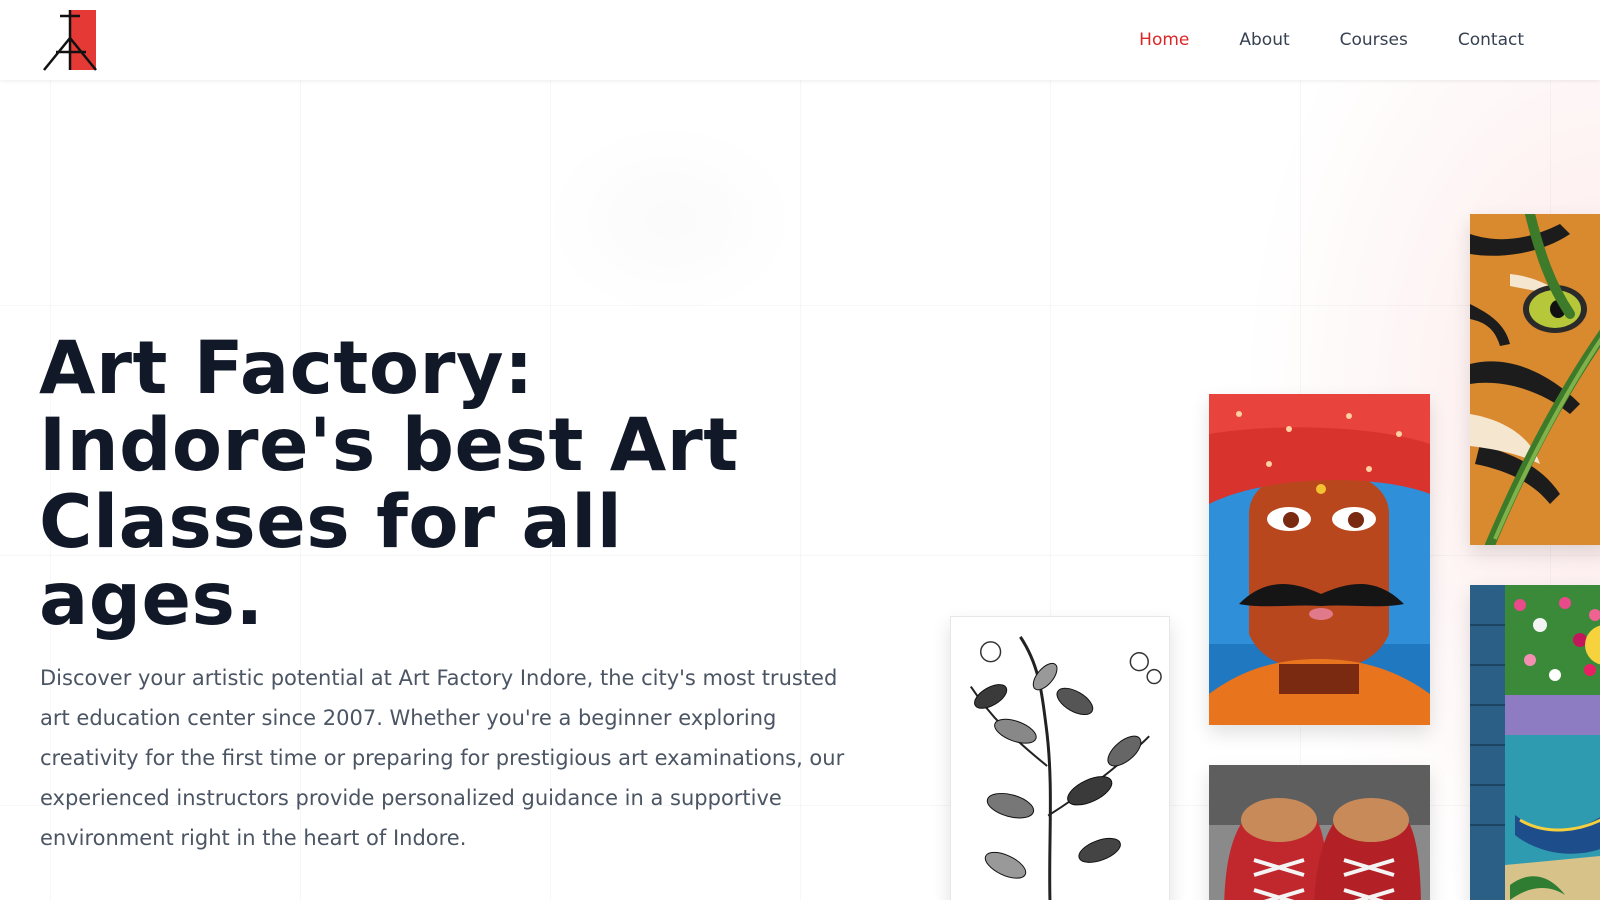  Describe the element at coordinates (1264, 40) in the screenshot. I see `nav-about-link: About` at that location.